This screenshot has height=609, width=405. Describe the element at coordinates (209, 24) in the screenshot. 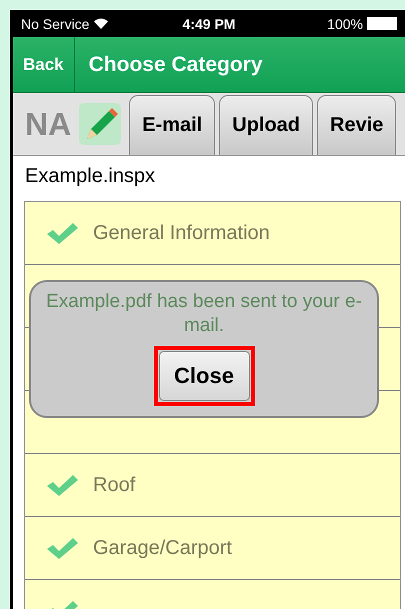

I see `clock-text: 4:49 PM` at that location.